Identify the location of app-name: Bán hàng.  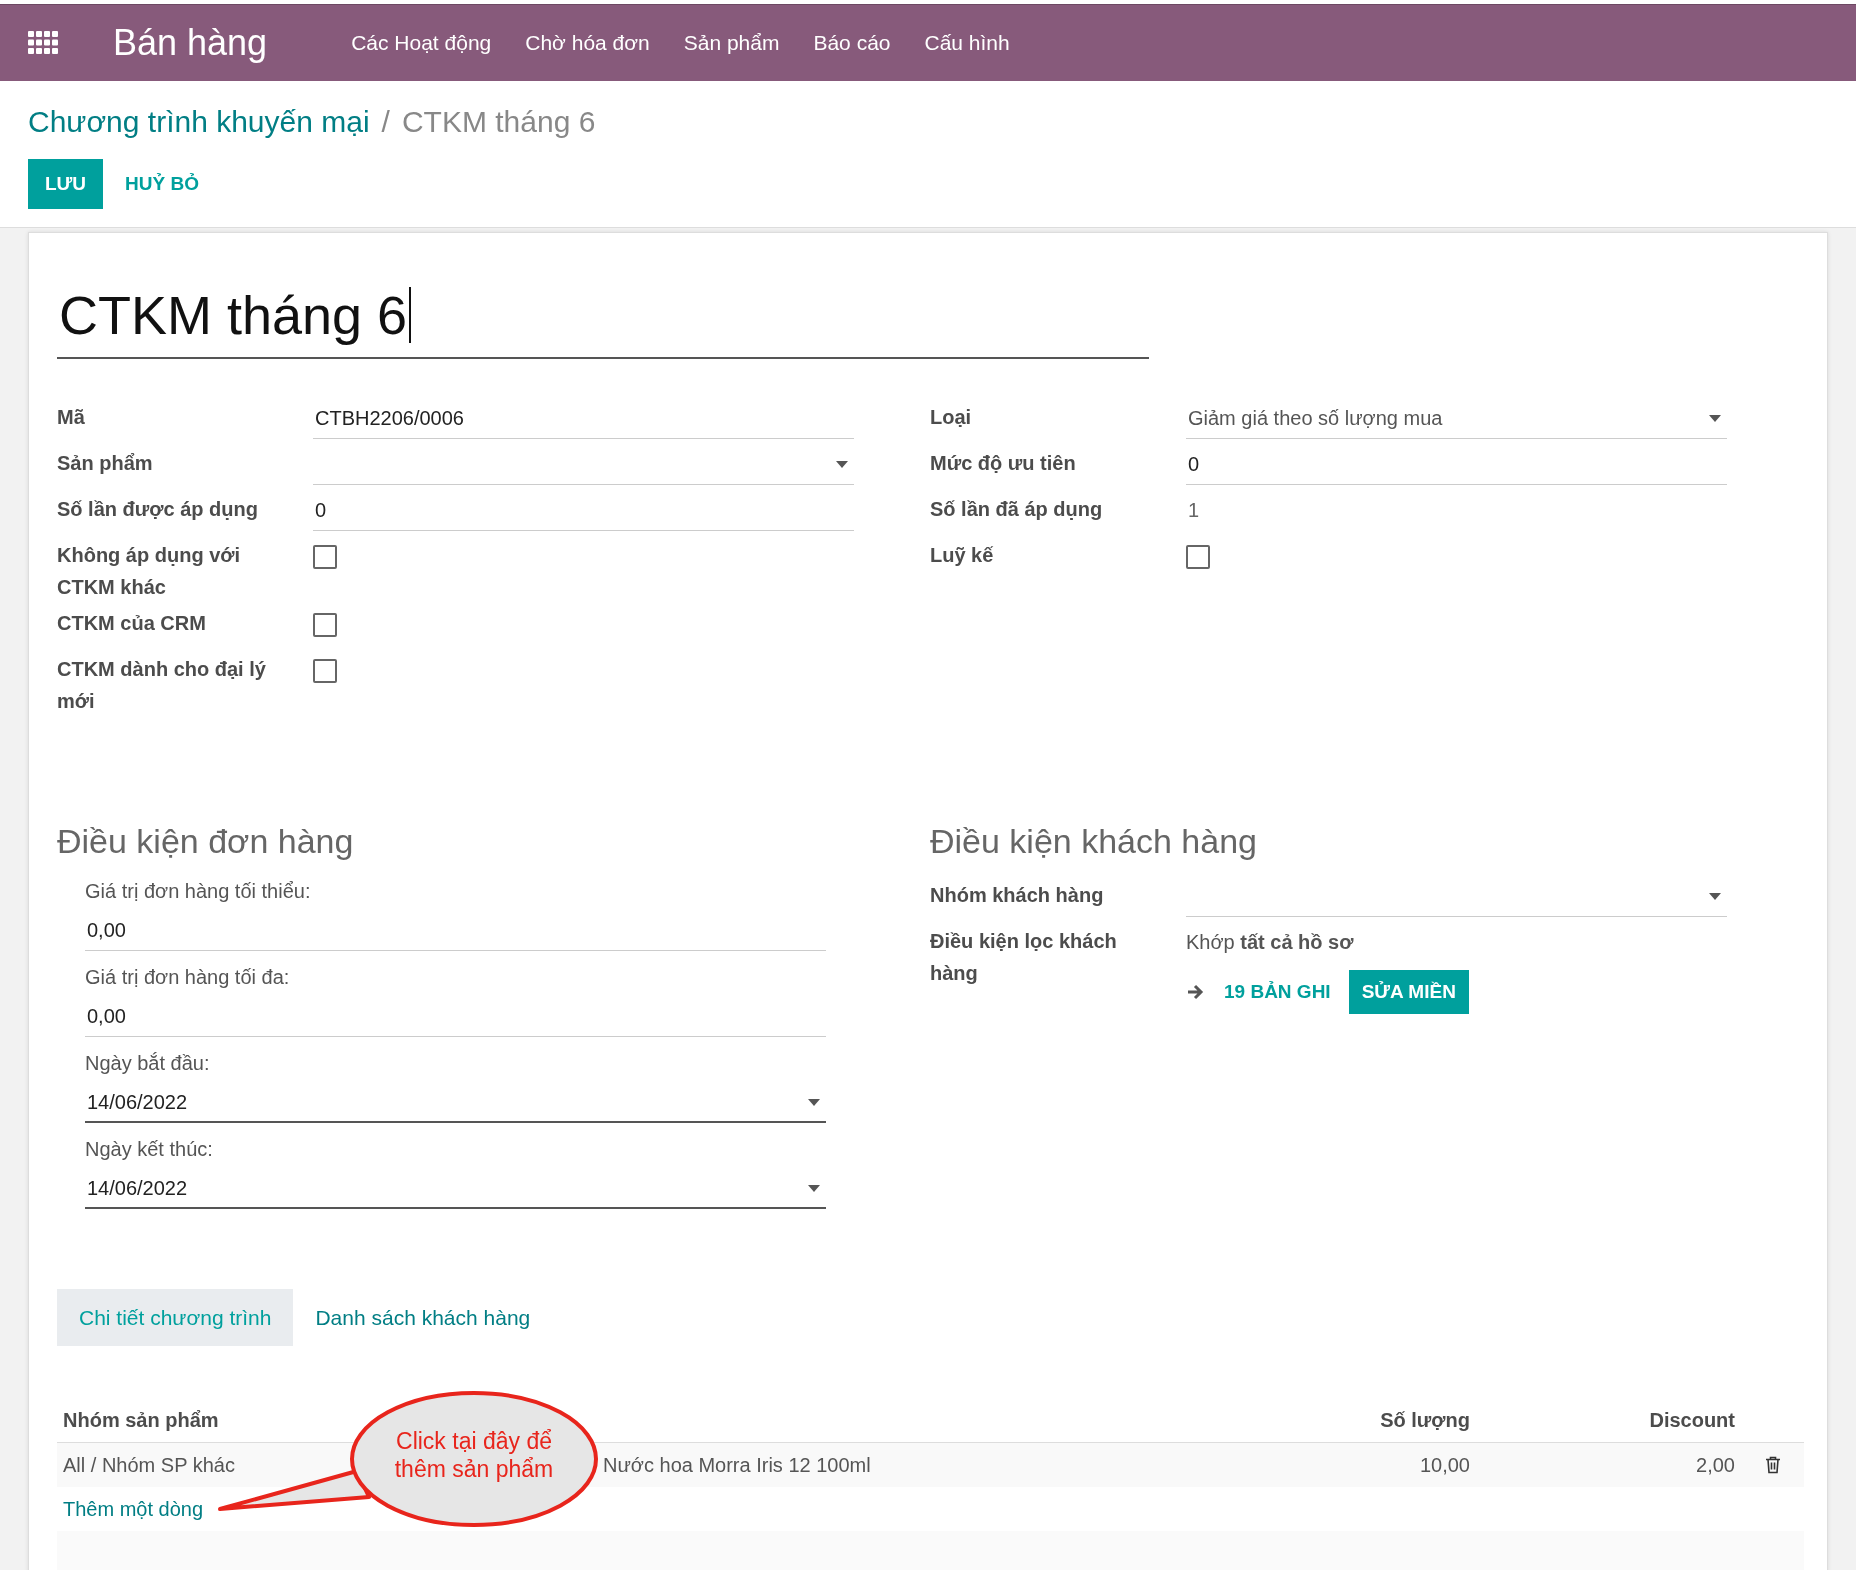
(190, 43).